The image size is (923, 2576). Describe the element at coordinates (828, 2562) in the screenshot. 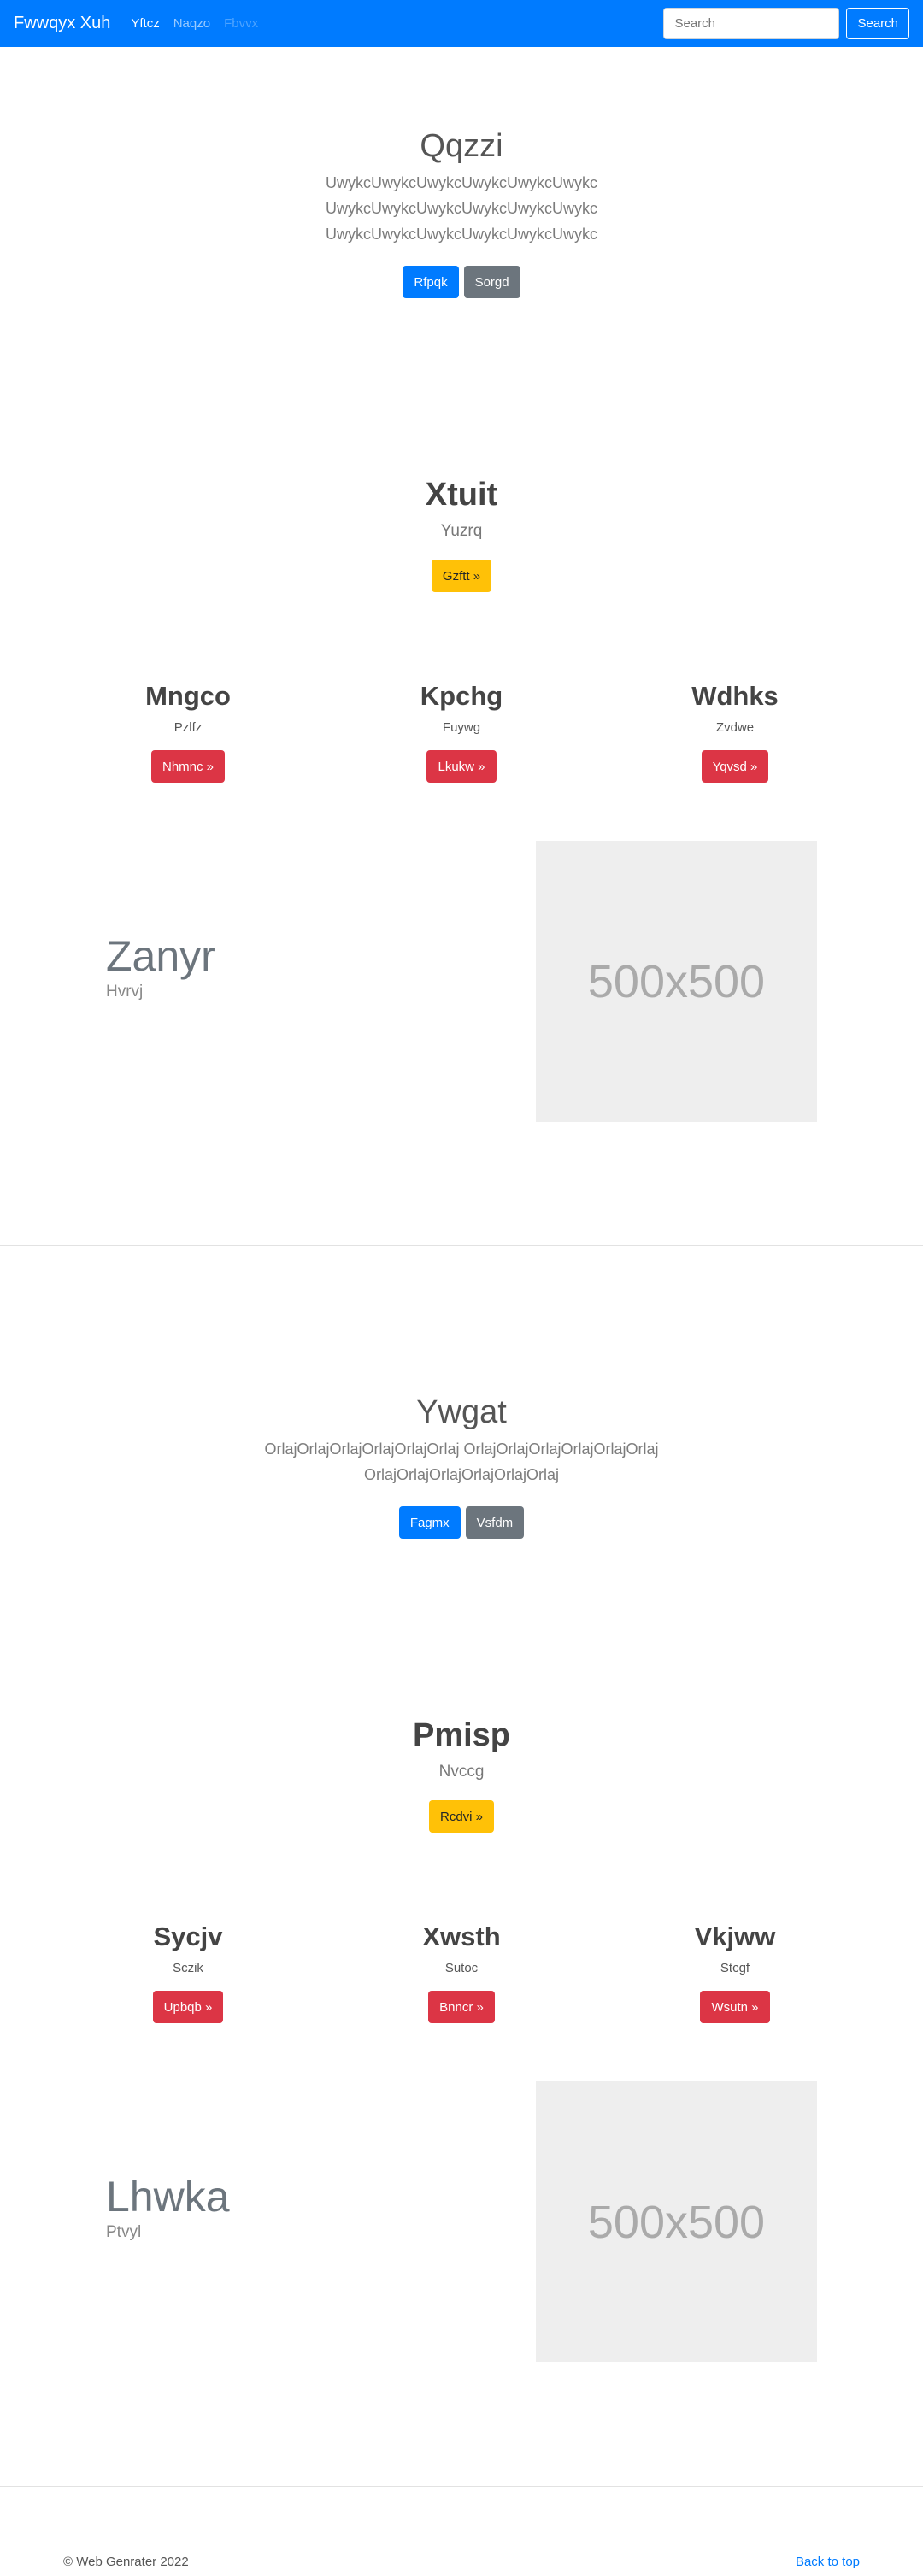

I see `back-to-top-link: Back to top` at that location.